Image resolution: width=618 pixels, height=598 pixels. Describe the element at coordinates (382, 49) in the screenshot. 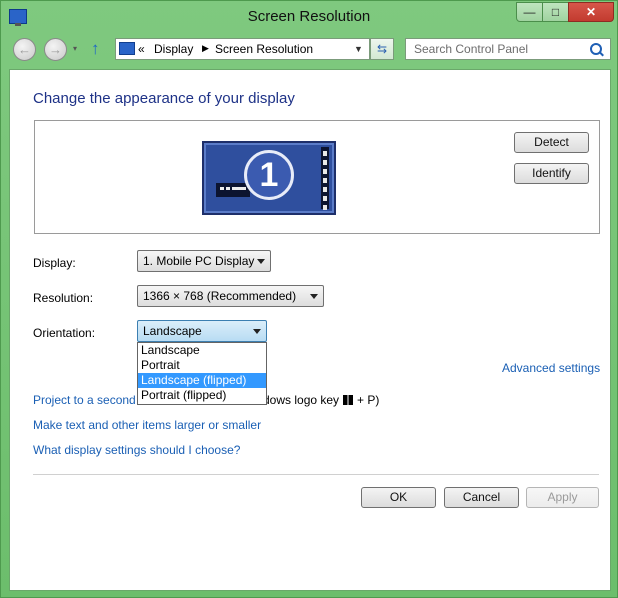

I see `refresh-button: ⇆` at that location.